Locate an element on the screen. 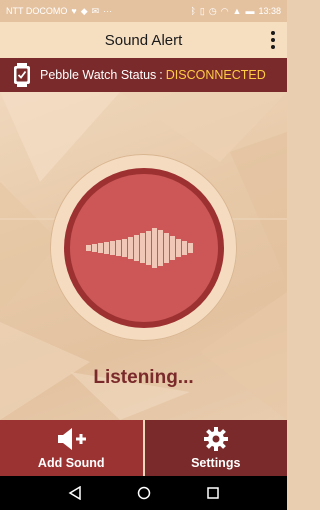 This screenshot has height=510, width=320. app-bar: Sound Alert is located at coordinates (143, 40).